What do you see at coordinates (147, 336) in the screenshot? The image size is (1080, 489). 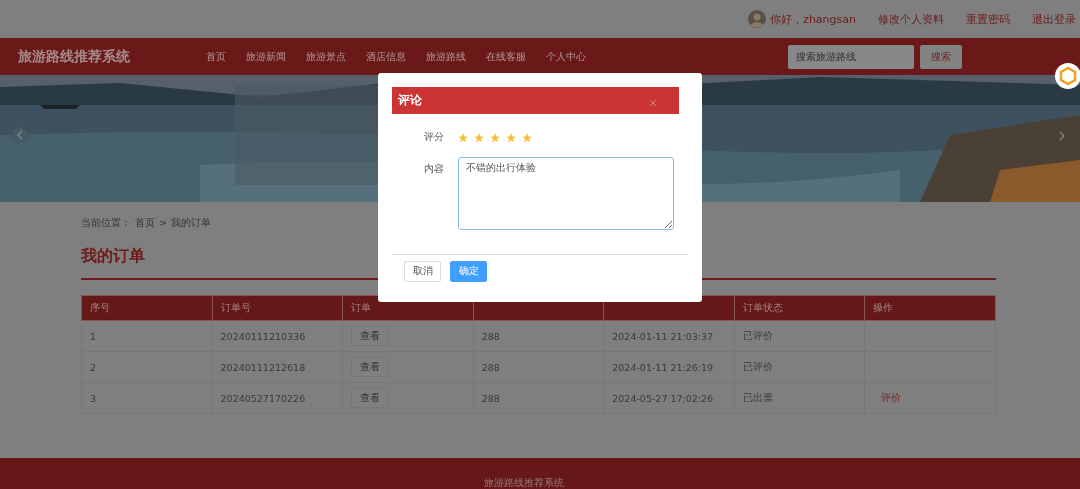 I see `table-cell: 1` at bounding box center [147, 336].